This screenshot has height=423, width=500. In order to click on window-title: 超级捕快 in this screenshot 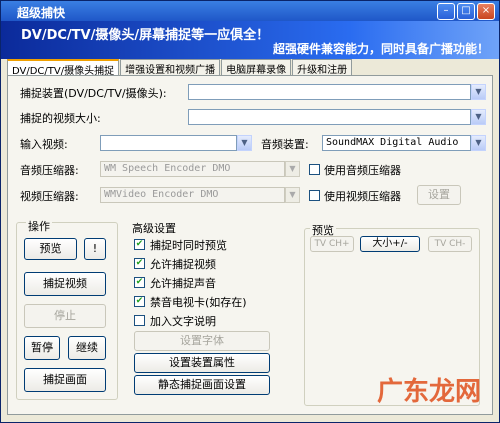, I will do `click(41, 13)`.